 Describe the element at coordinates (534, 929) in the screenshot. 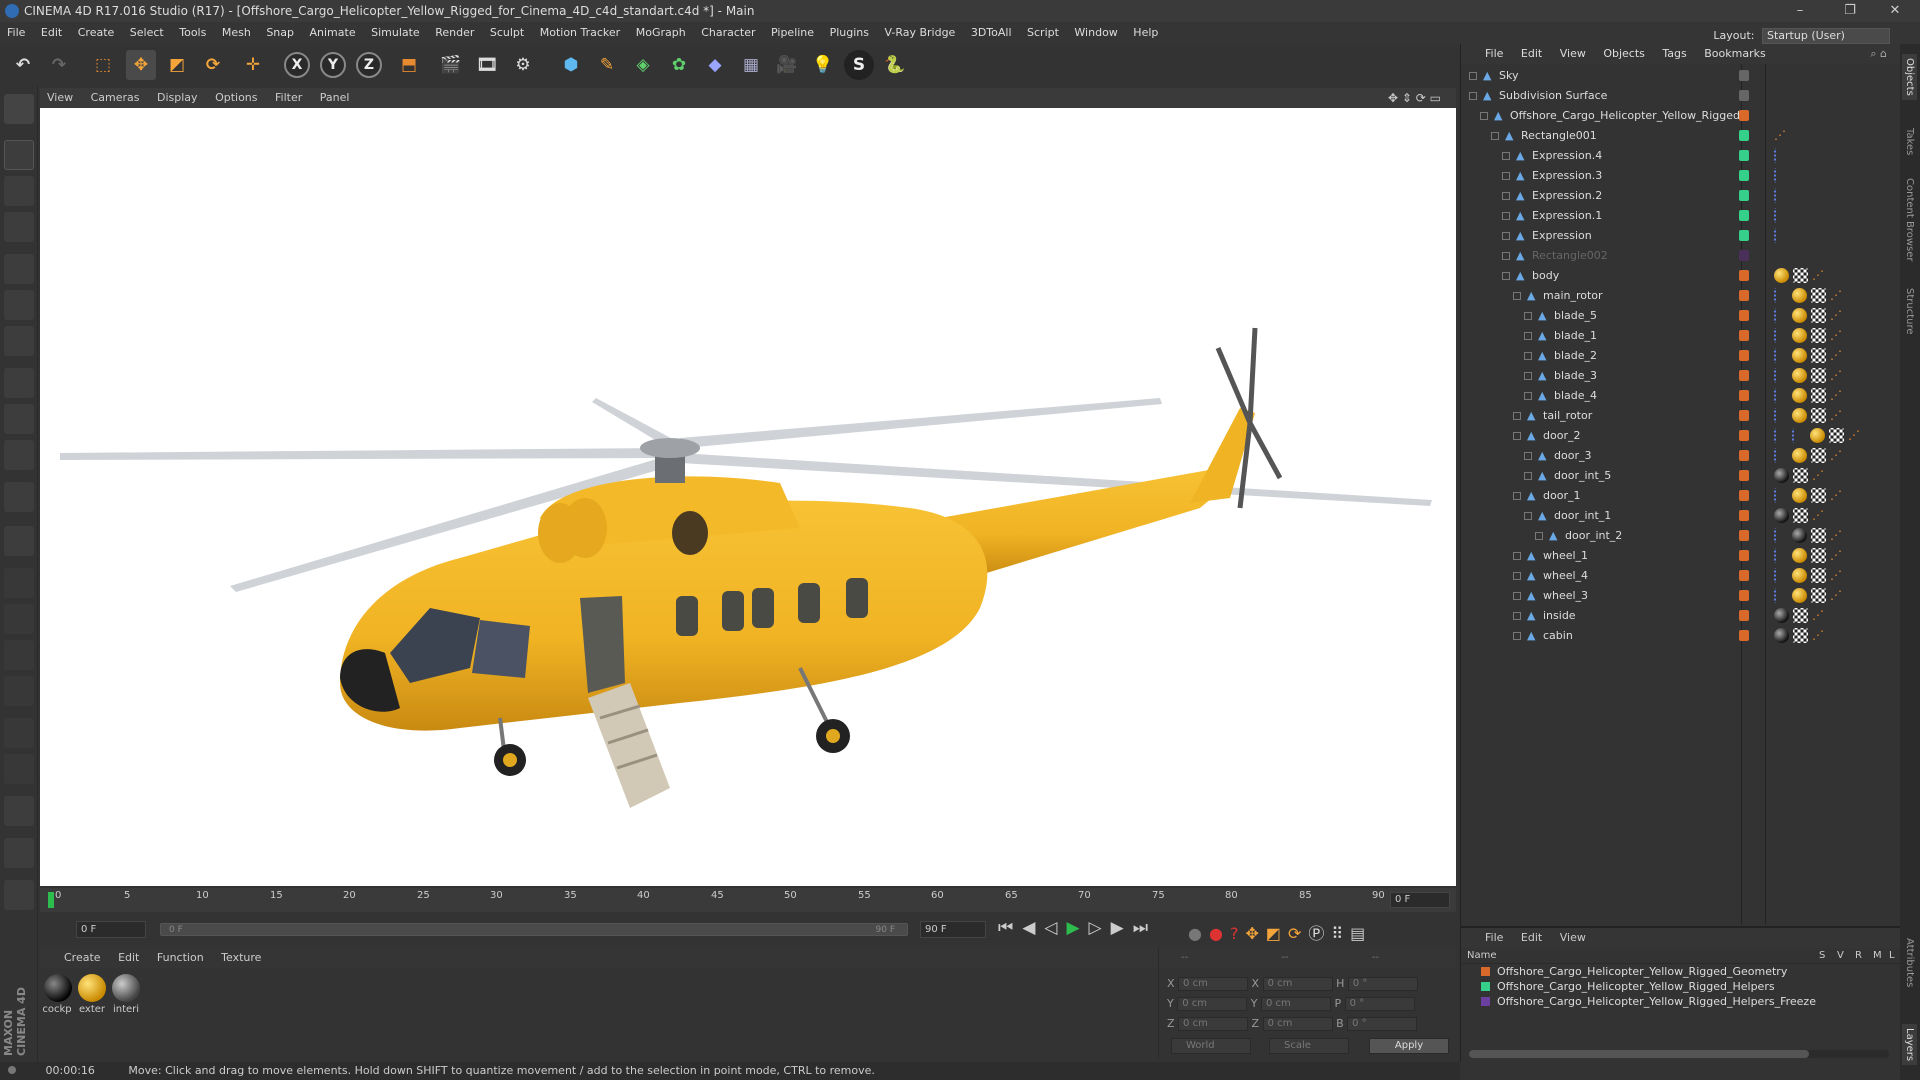

I see `frame-range-slider: 0 F 90 F` at that location.